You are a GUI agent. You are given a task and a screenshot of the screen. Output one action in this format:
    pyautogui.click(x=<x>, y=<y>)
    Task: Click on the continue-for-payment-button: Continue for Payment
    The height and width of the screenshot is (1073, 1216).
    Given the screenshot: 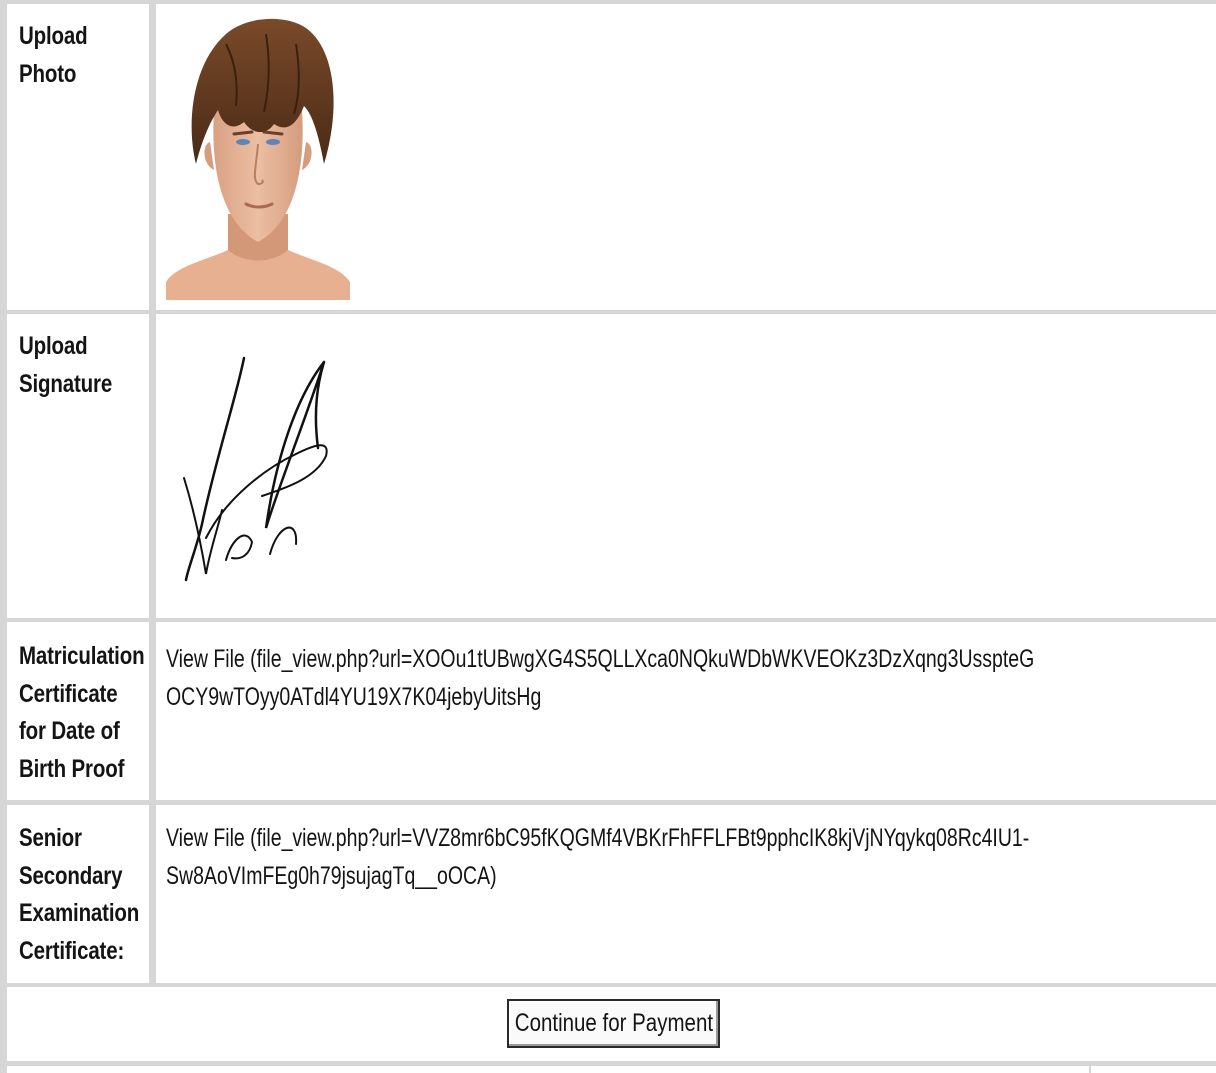 What is the action you would take?
    pyautogui.click(x=613, y=1023)
    